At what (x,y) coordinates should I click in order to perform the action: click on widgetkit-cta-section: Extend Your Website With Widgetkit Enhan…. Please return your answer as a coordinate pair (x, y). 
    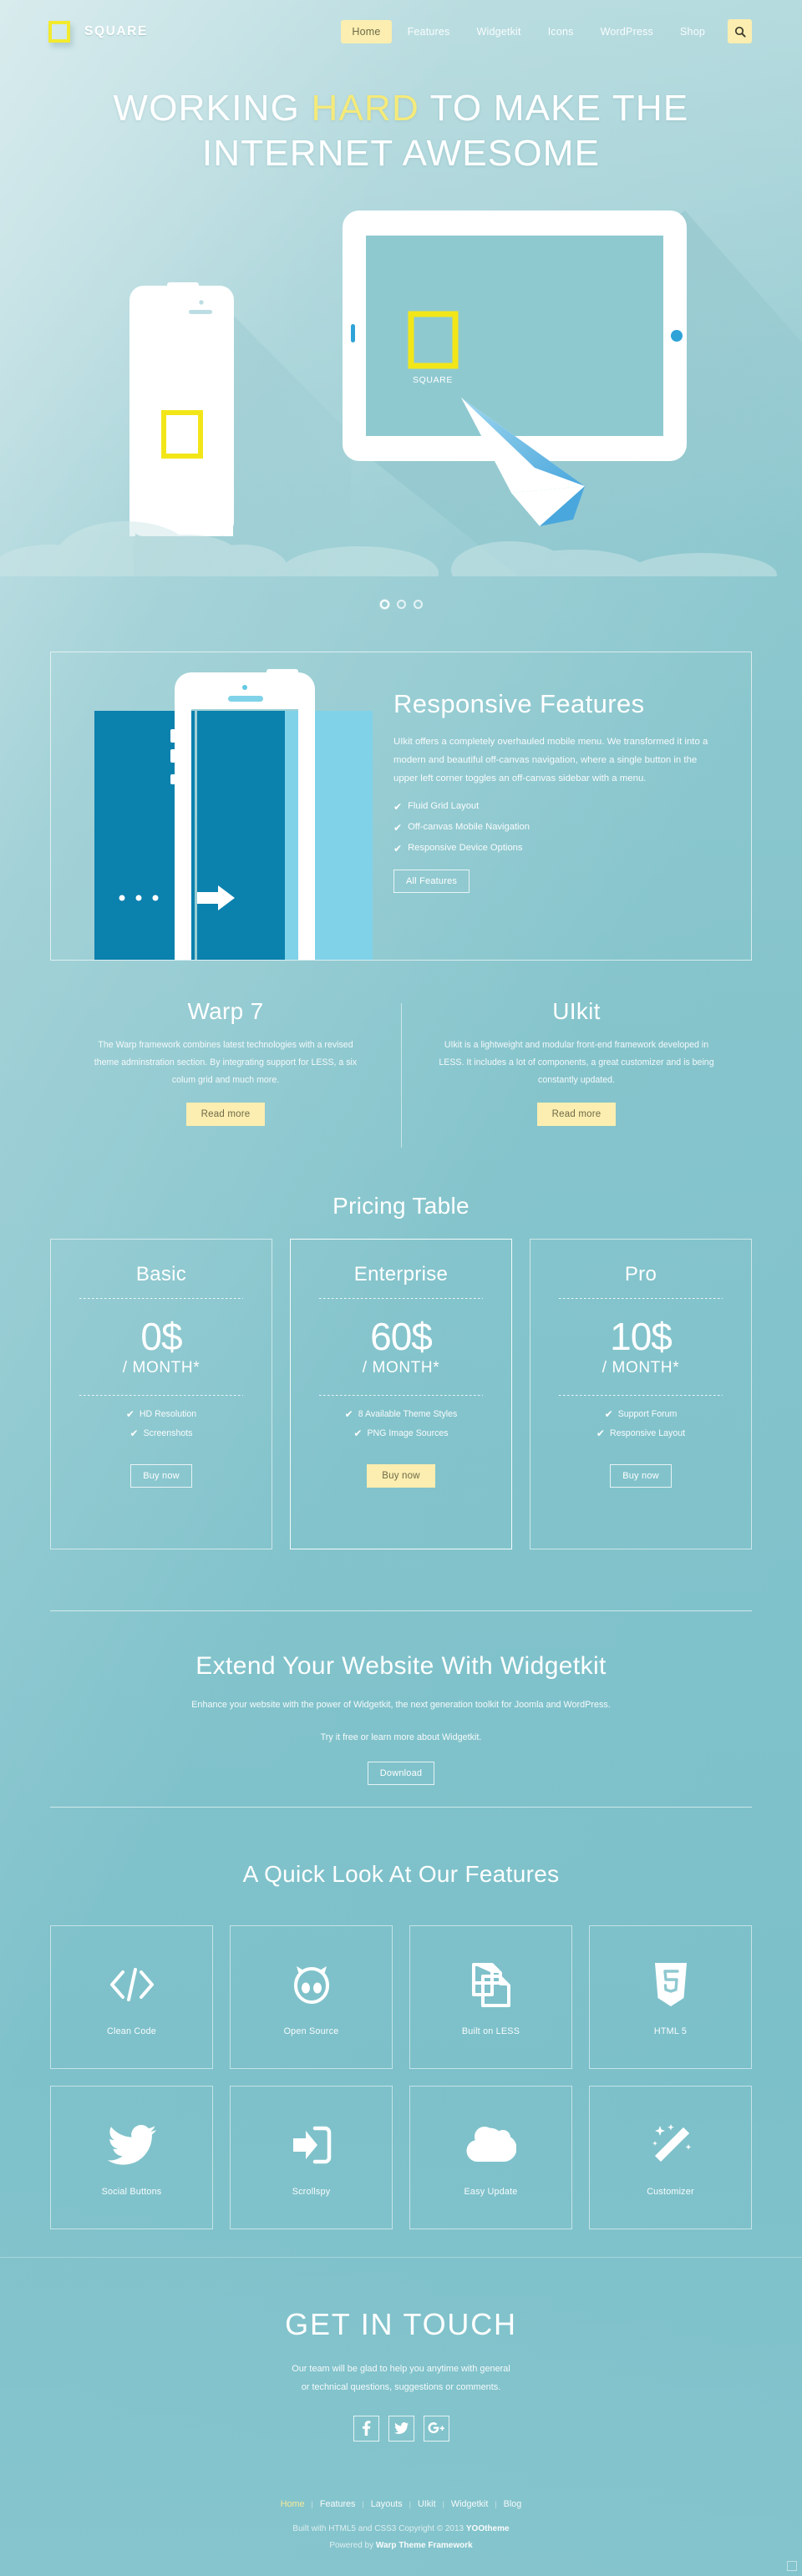
    Looking at the image, I should click on (401, 1719).